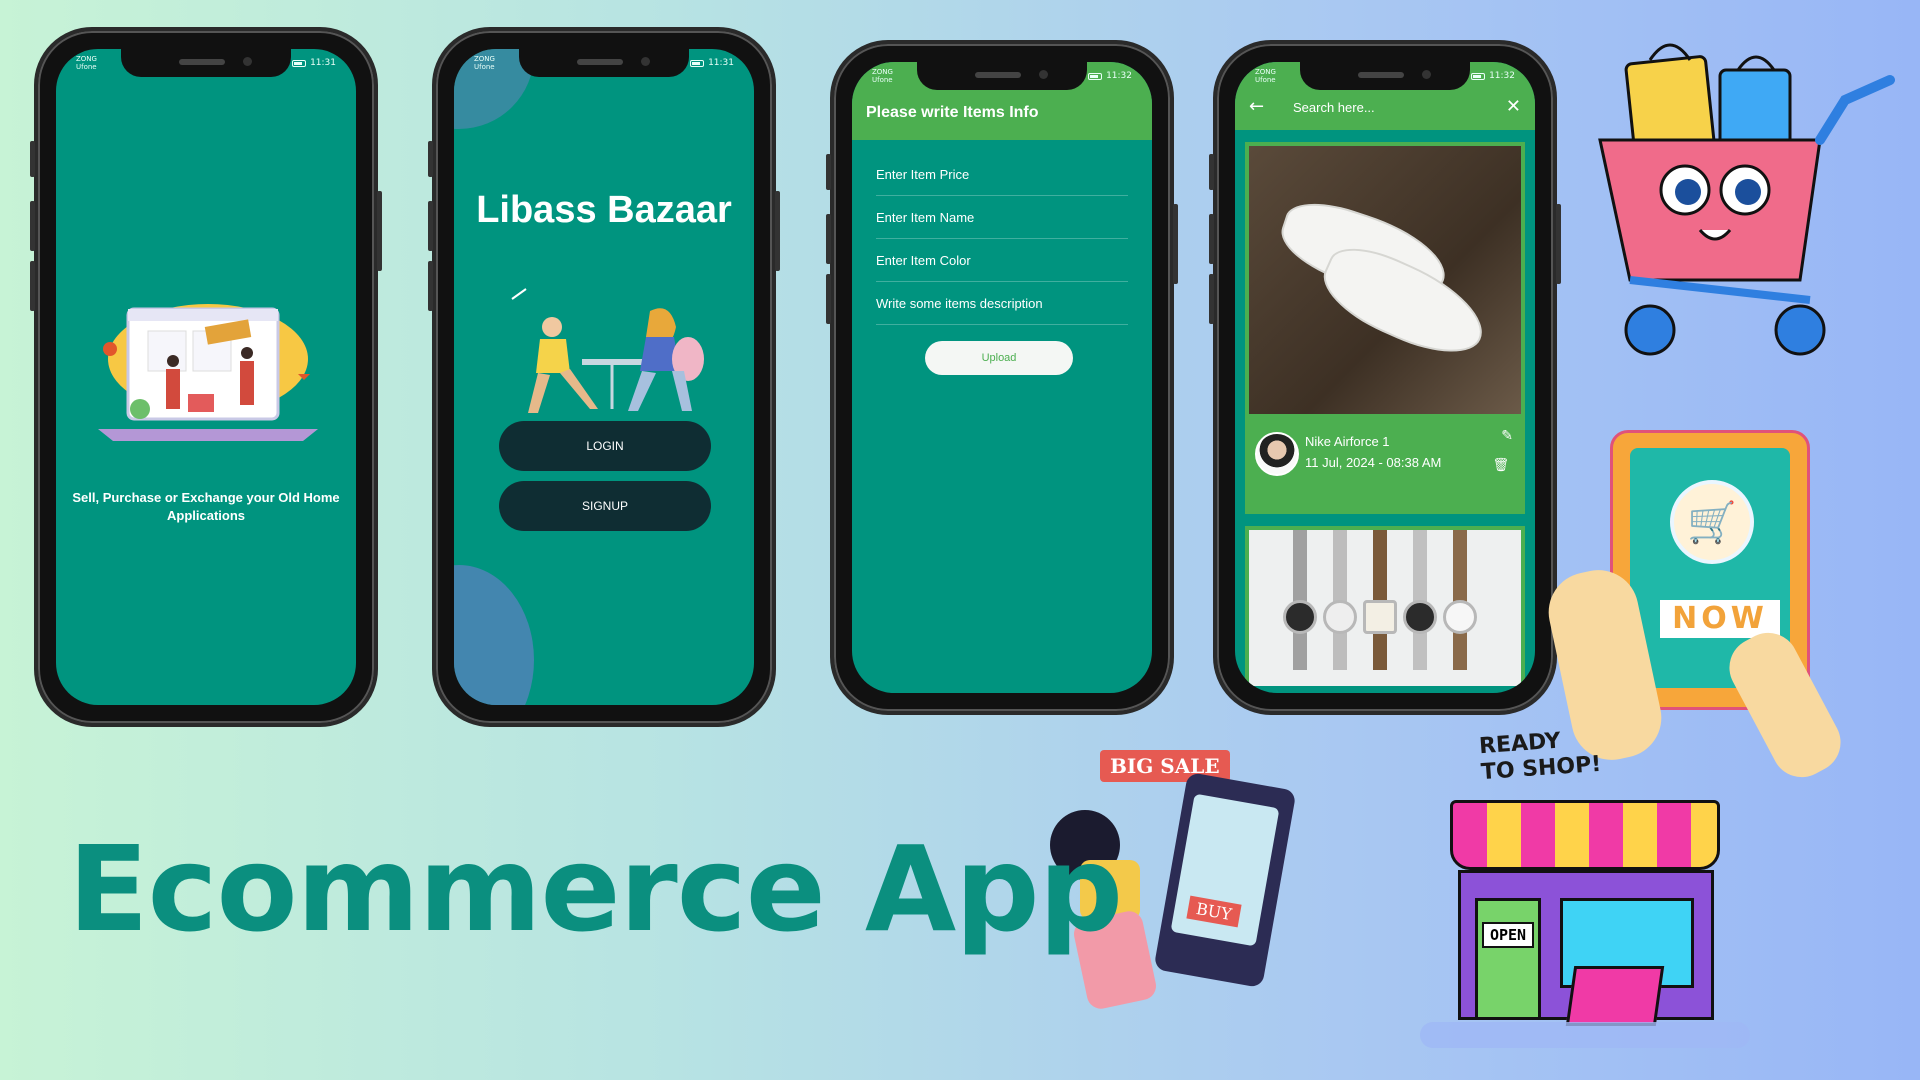  What do you see at coordinates (1712, 522) in the screenshot?
I see `cart-icon: 🛒` at bounding box center [1712, 522].